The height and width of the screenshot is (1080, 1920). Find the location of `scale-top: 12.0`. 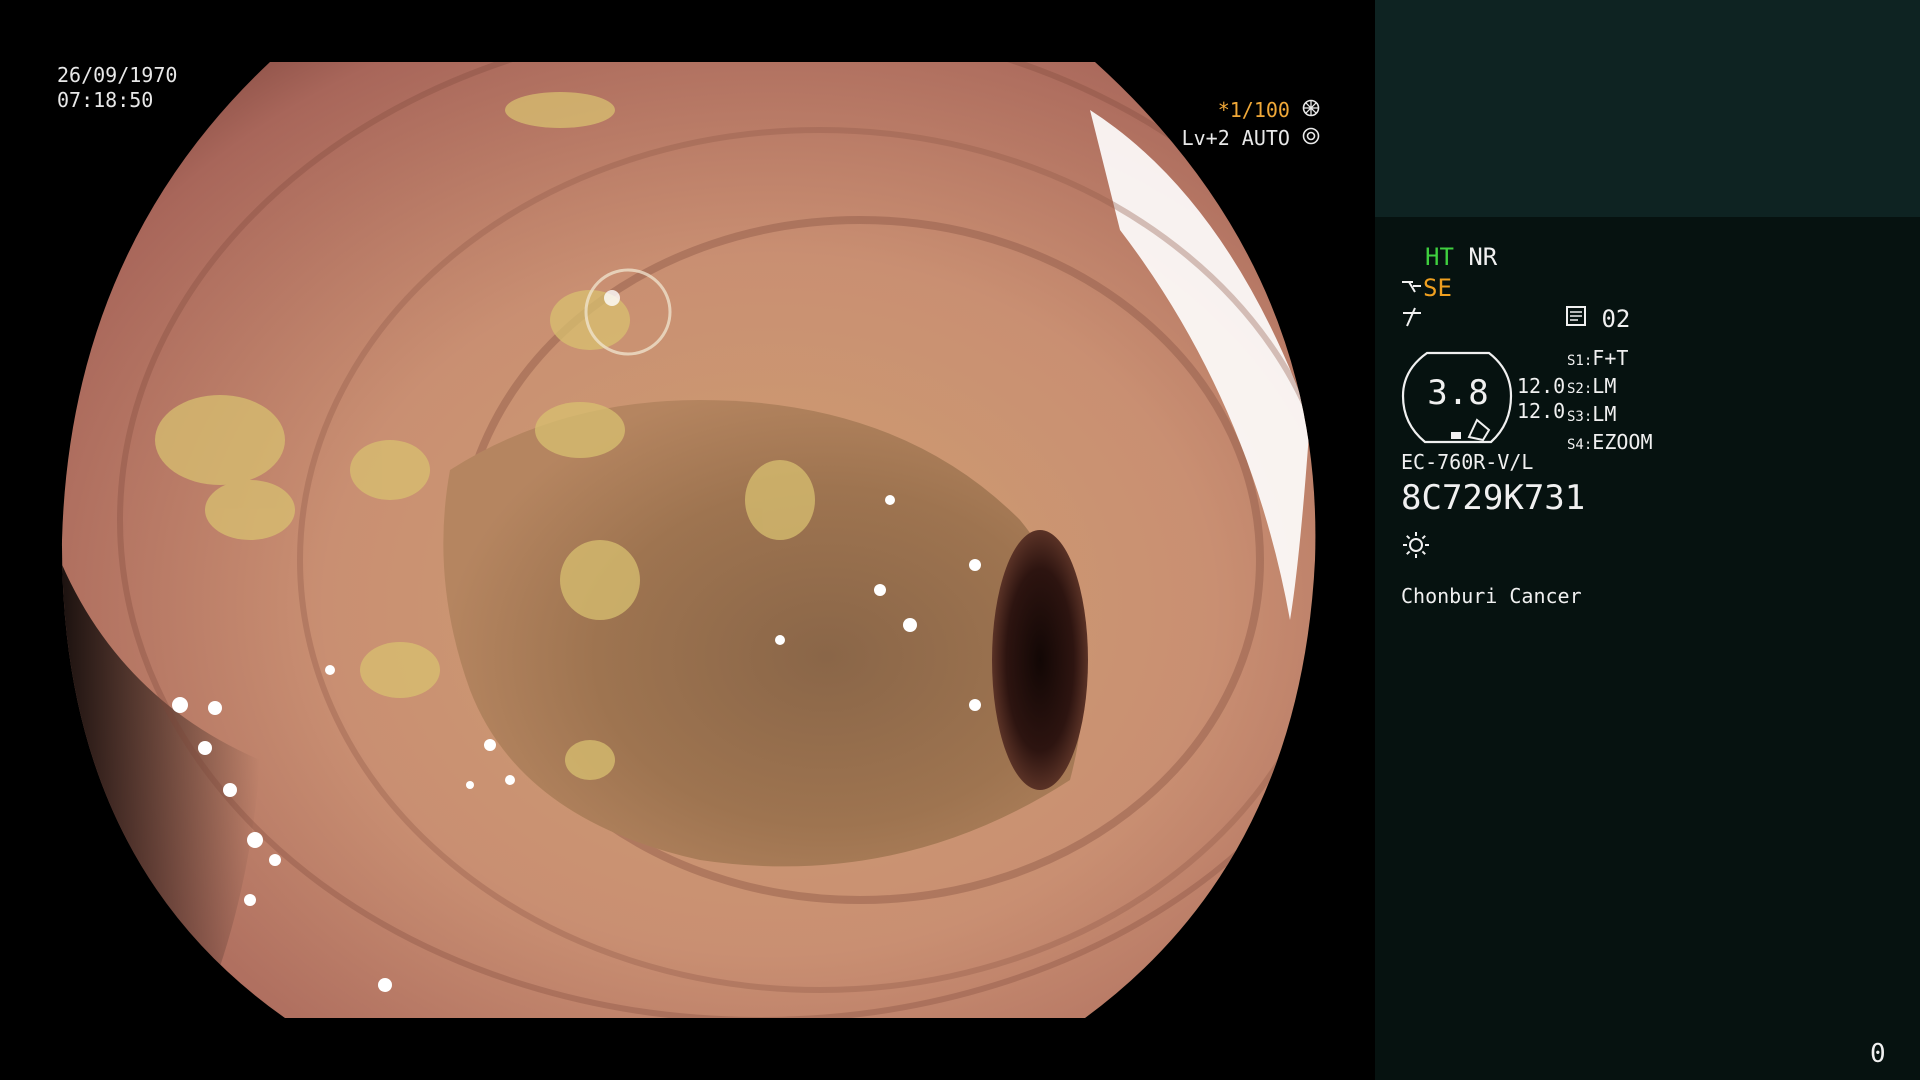

scale-top: 12.0 is located at coordinates (1541, 386).